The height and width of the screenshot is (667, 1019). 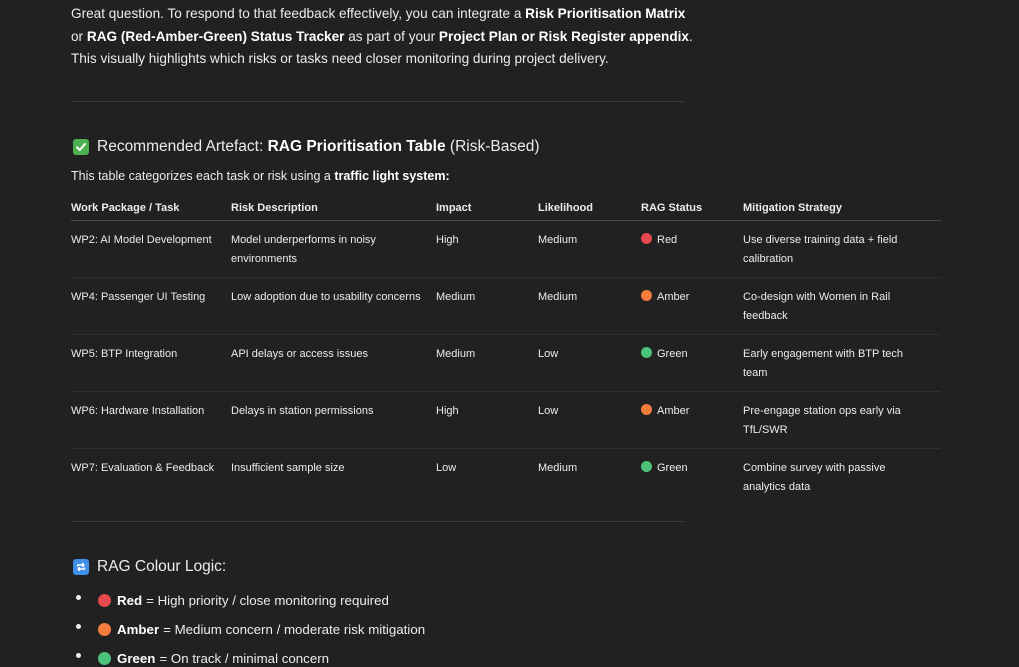 What do you see at coordinates (842, 363) in the screenshot?
I see `cell-mitigation: Early engagement with BTP tech team` at bounding box center [842, 363].